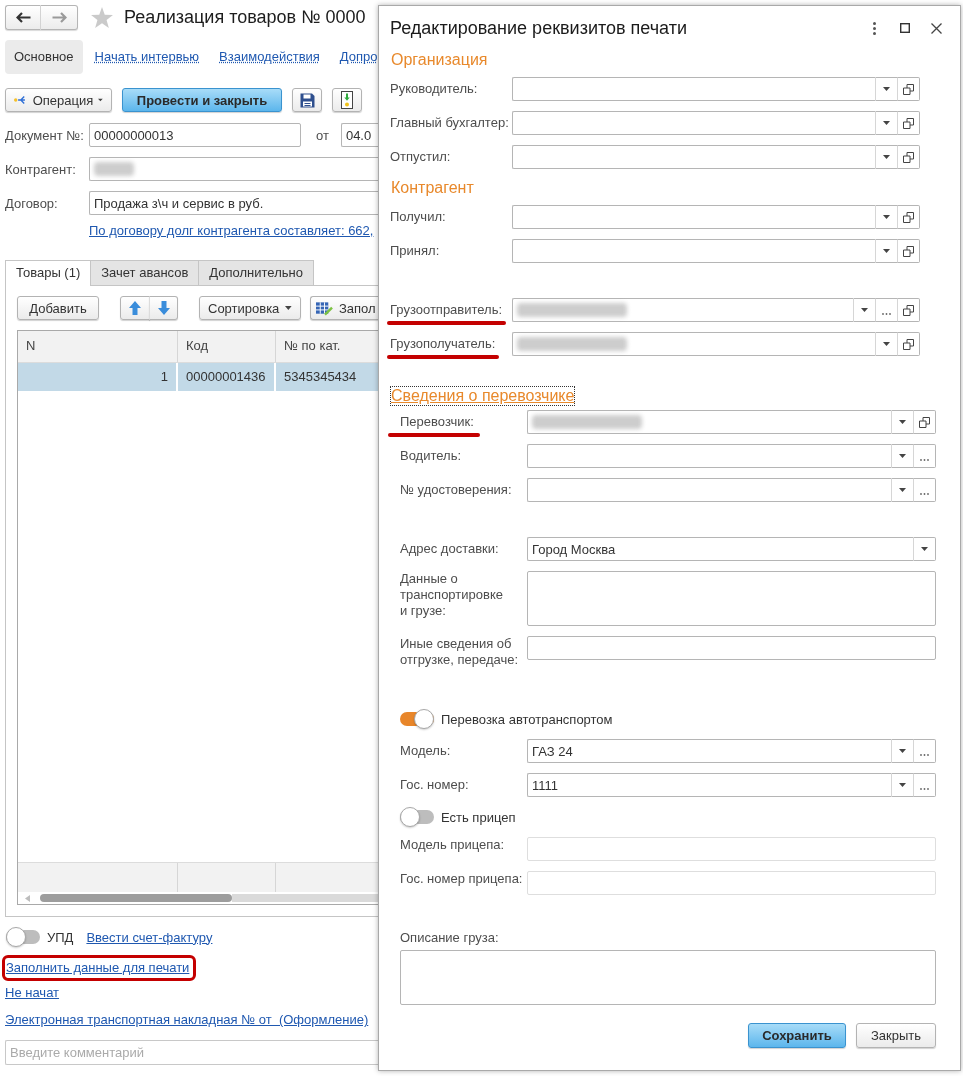 Image resolution: width=963 pixels, height=1076 pixels. What do you see at coordinates (149, 937) in the screenshot?
I see `invoice-link: Ввести счет-фактуру` at bounding box center [149, 937].